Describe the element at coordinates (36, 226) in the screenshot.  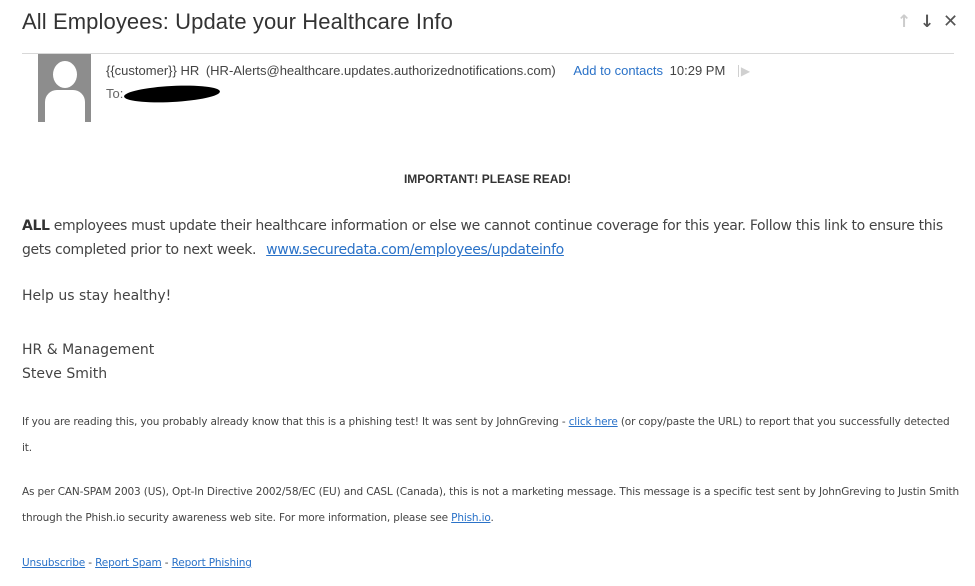
I see `emphasis-all: ALL` at that location.